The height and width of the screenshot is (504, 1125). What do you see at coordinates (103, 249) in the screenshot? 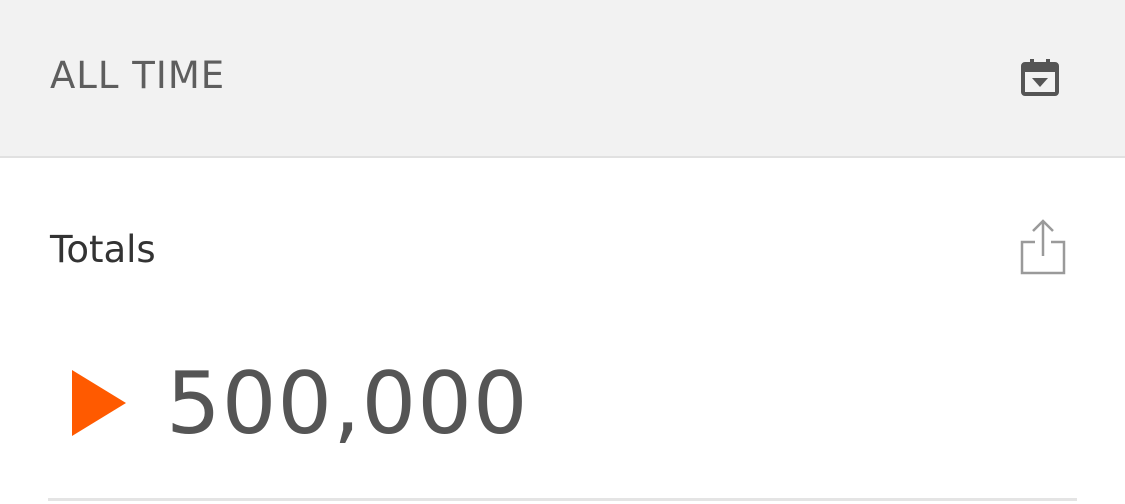
I see `section-title: Totals` at bounding box center [103, 249].